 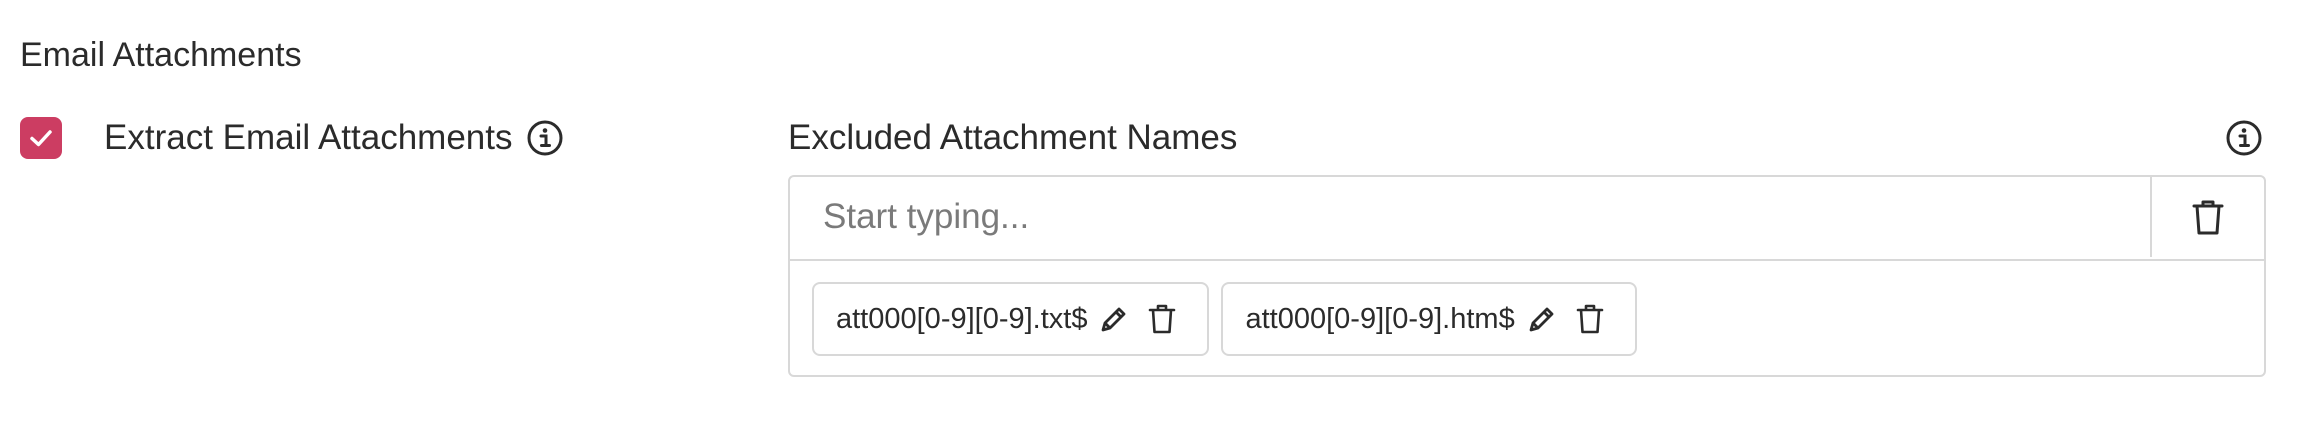 What do you see at coordinates (1380, 318) in the screenshot?
I see `tag-text: att000[0-9][0-9].htm$` at bounding box center [1380, 318].